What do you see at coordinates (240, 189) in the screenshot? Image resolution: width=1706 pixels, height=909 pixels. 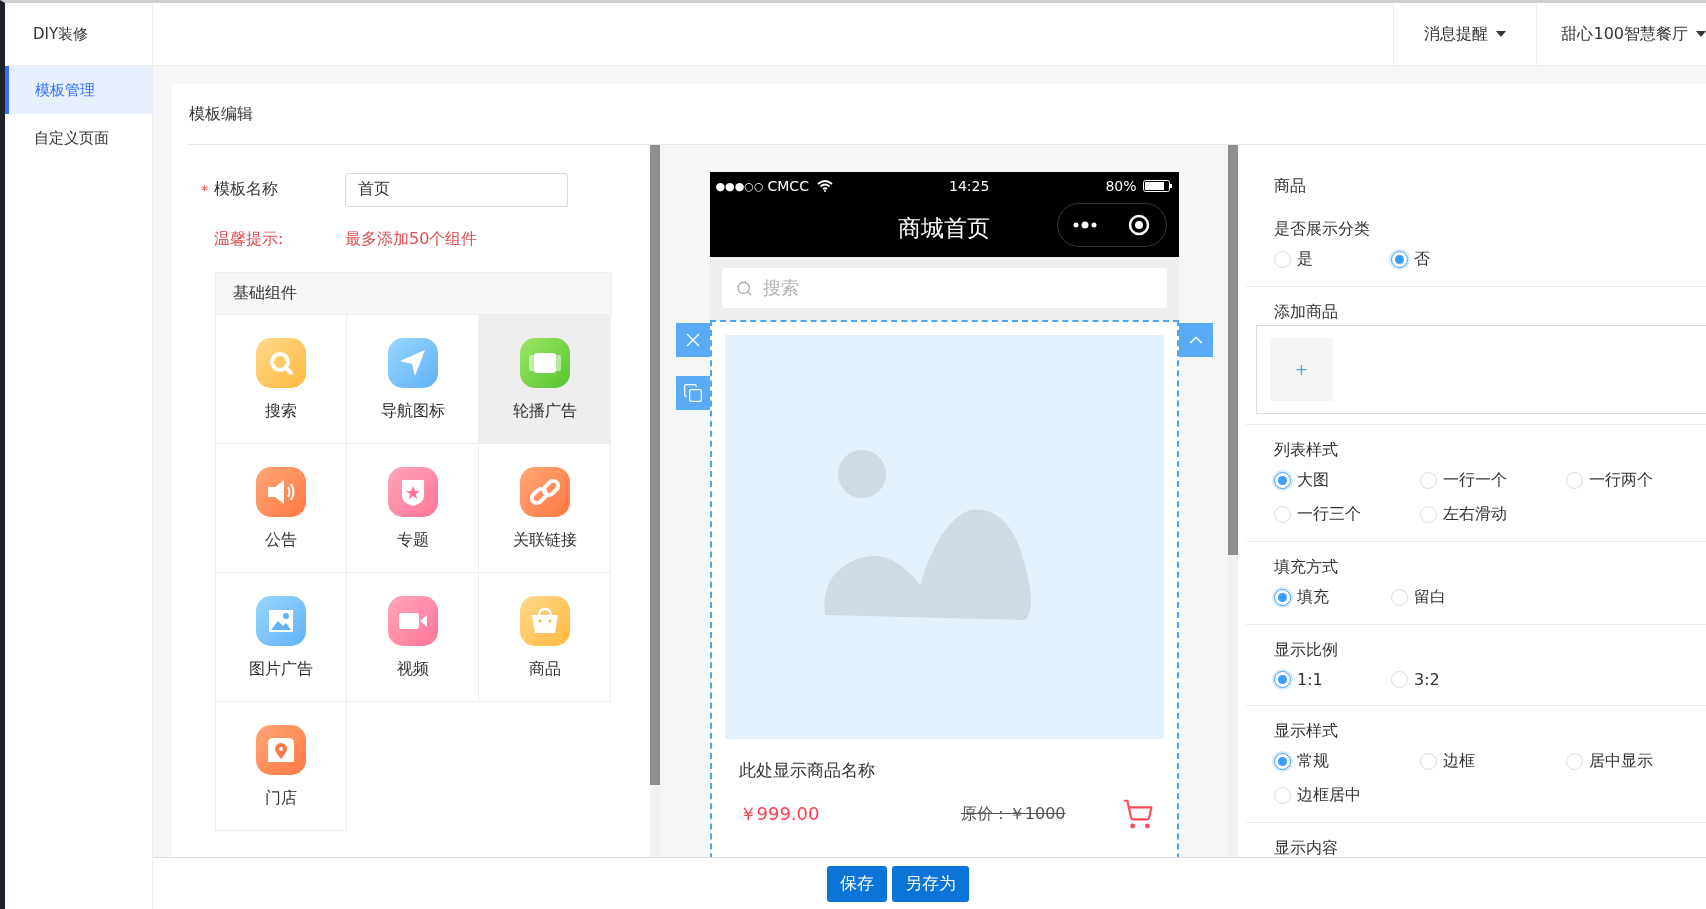 I see `field-label: * 模板名称` at bounding box center [240, 189].